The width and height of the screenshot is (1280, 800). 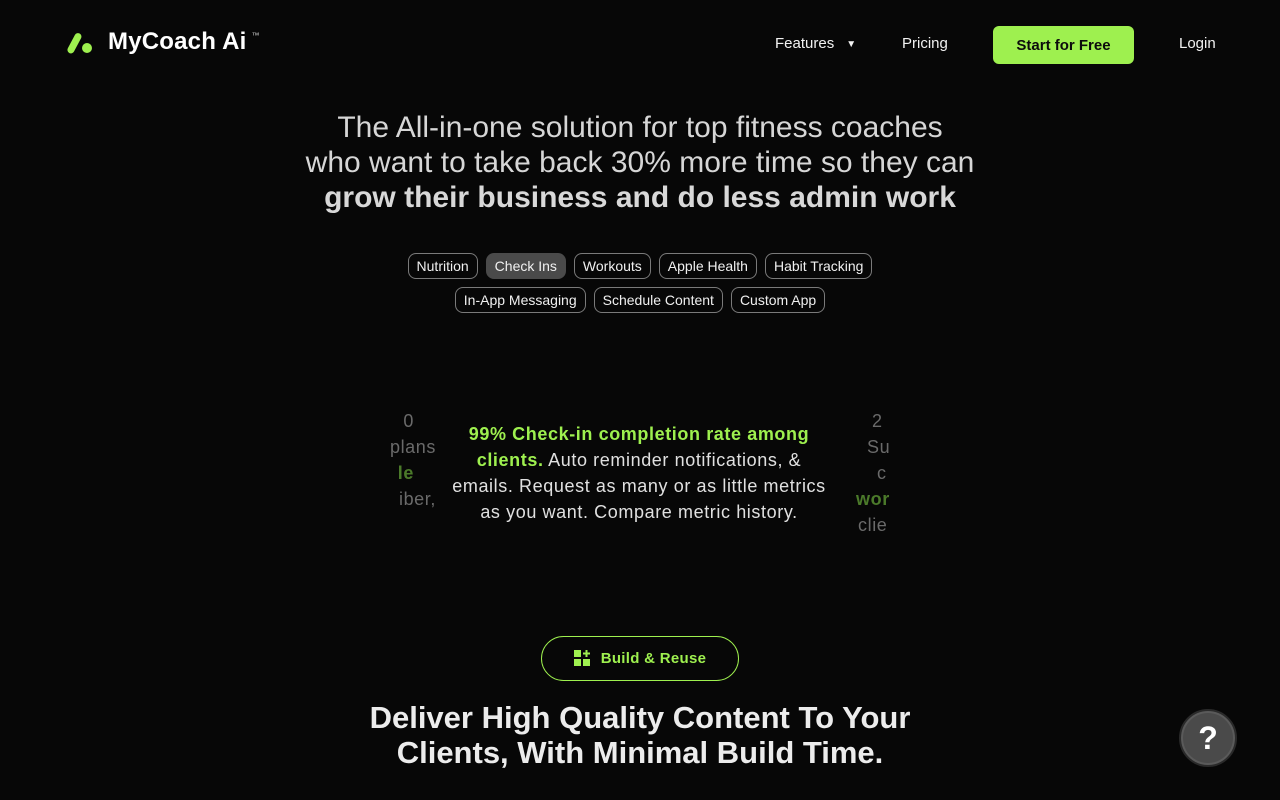 What do you see at coordinates (442, 266) in the screenshot?
I see `tag-nutrition: Nutrition` at bounding box center [442, 266].